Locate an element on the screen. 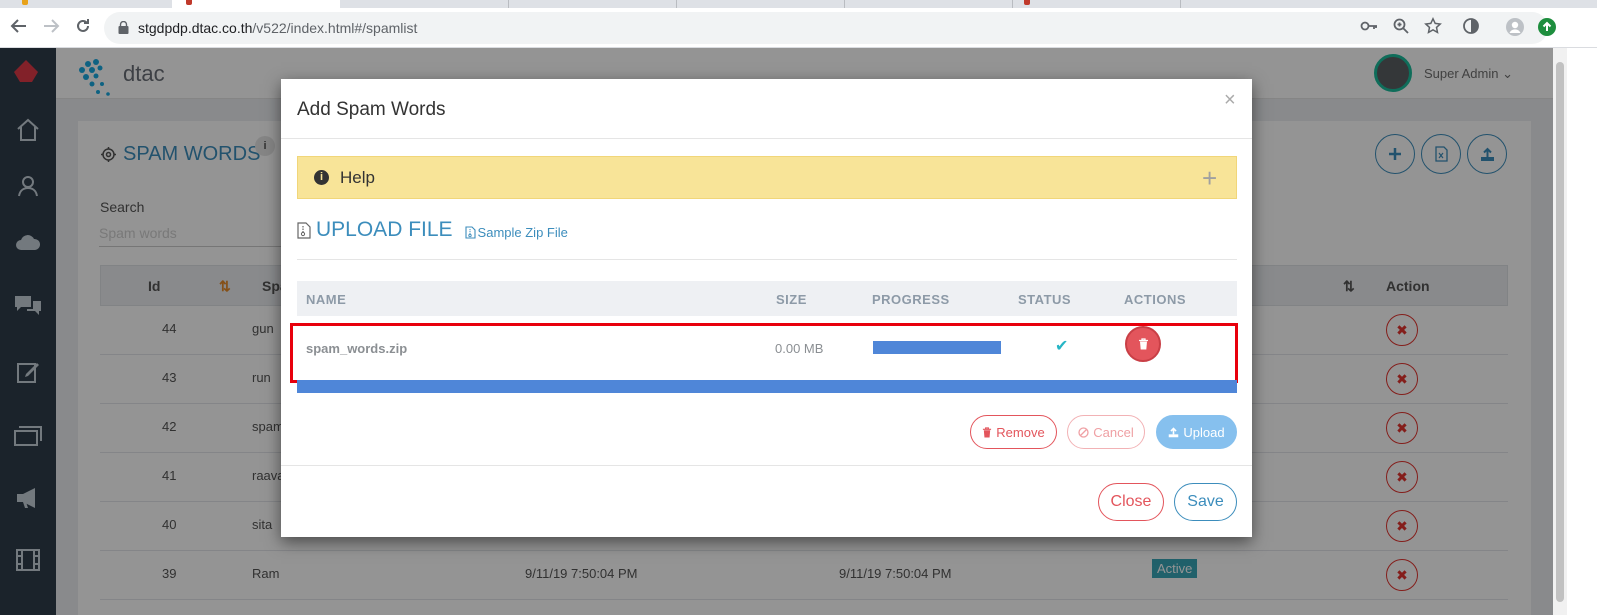  cancel-button: Cancel is located at coordinates (1106, 432).